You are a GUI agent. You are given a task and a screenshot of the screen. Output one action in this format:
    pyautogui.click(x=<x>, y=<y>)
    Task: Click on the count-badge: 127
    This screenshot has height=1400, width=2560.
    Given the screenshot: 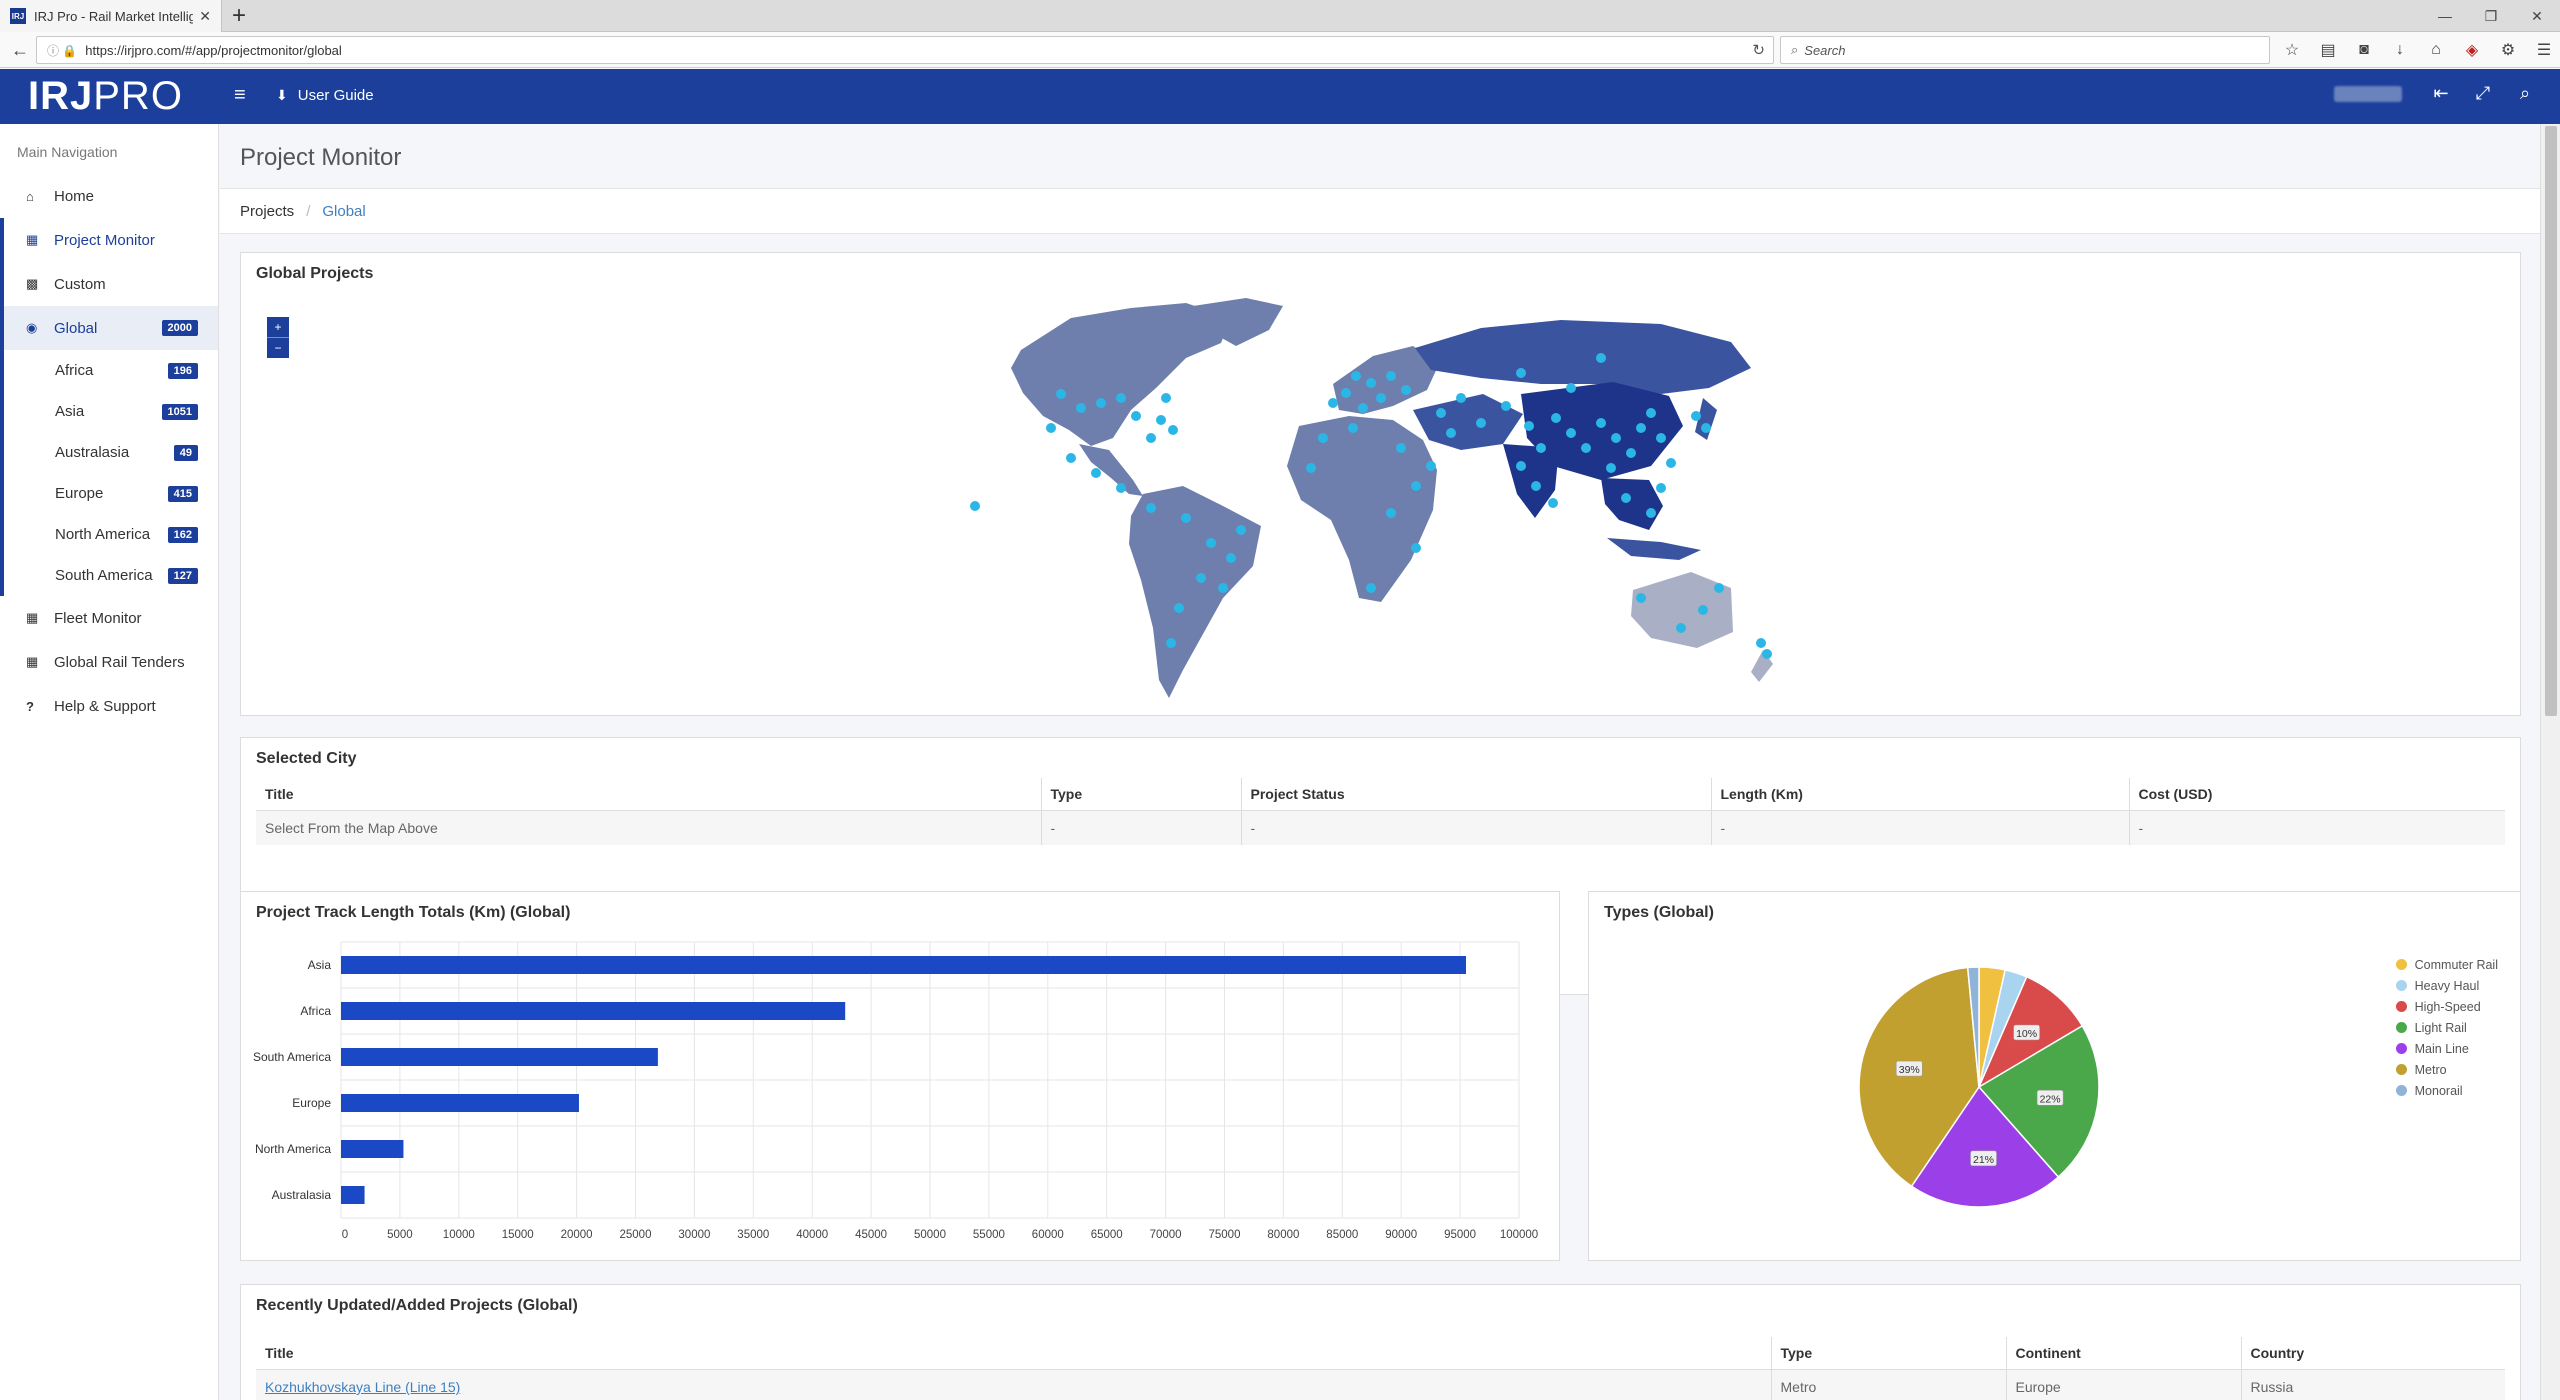 What is the action you would take?
    pyautogui.click(x=182, y=575)
    